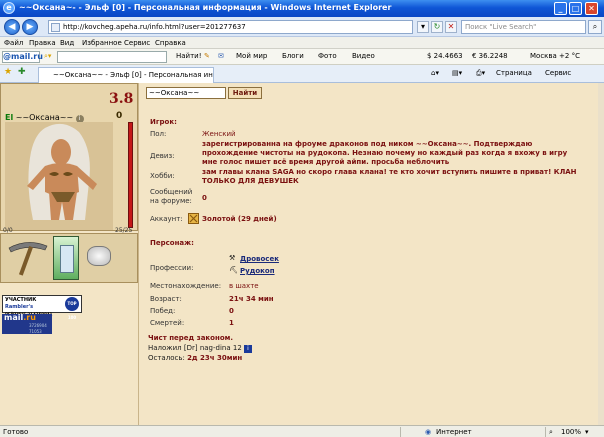  What do you see at coordinates (248, 349) in the screenshot?
I see `user-info-icon: i` at bounding box center [248, 349].